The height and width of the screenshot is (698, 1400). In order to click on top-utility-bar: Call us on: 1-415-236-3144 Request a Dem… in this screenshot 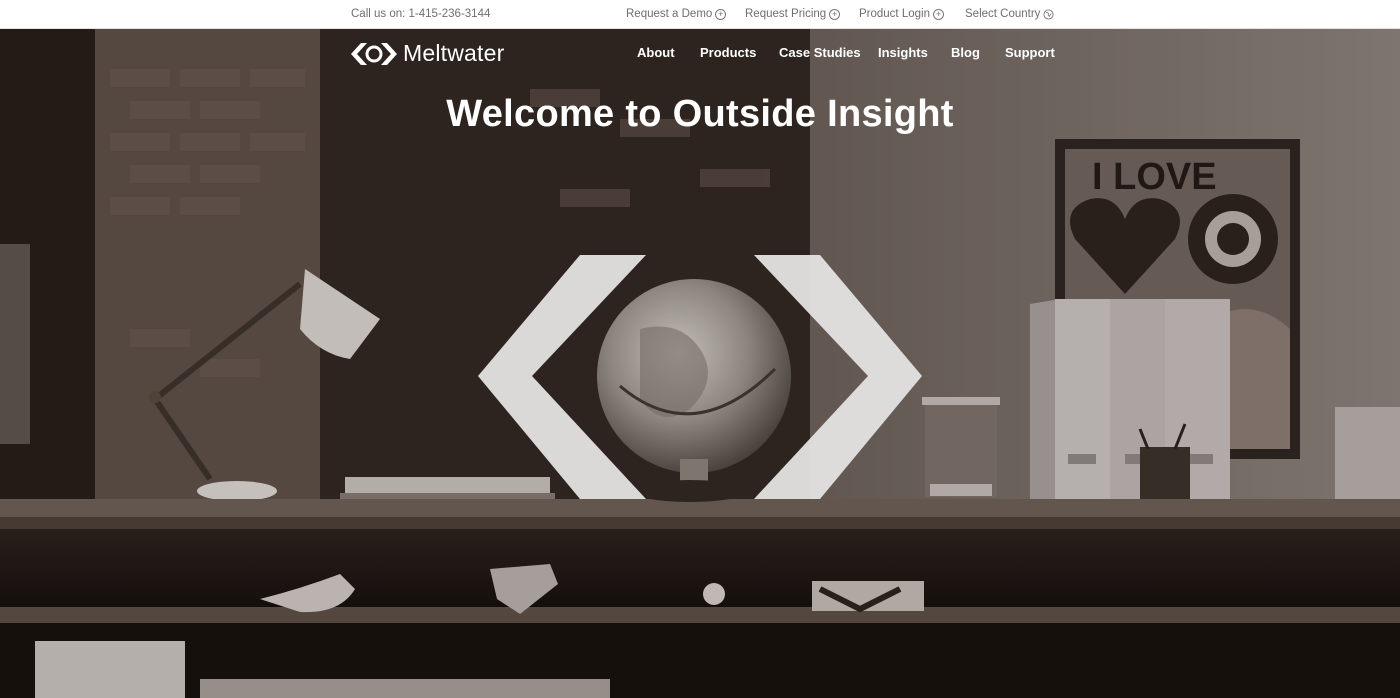, I will do `click(700, 14)`.